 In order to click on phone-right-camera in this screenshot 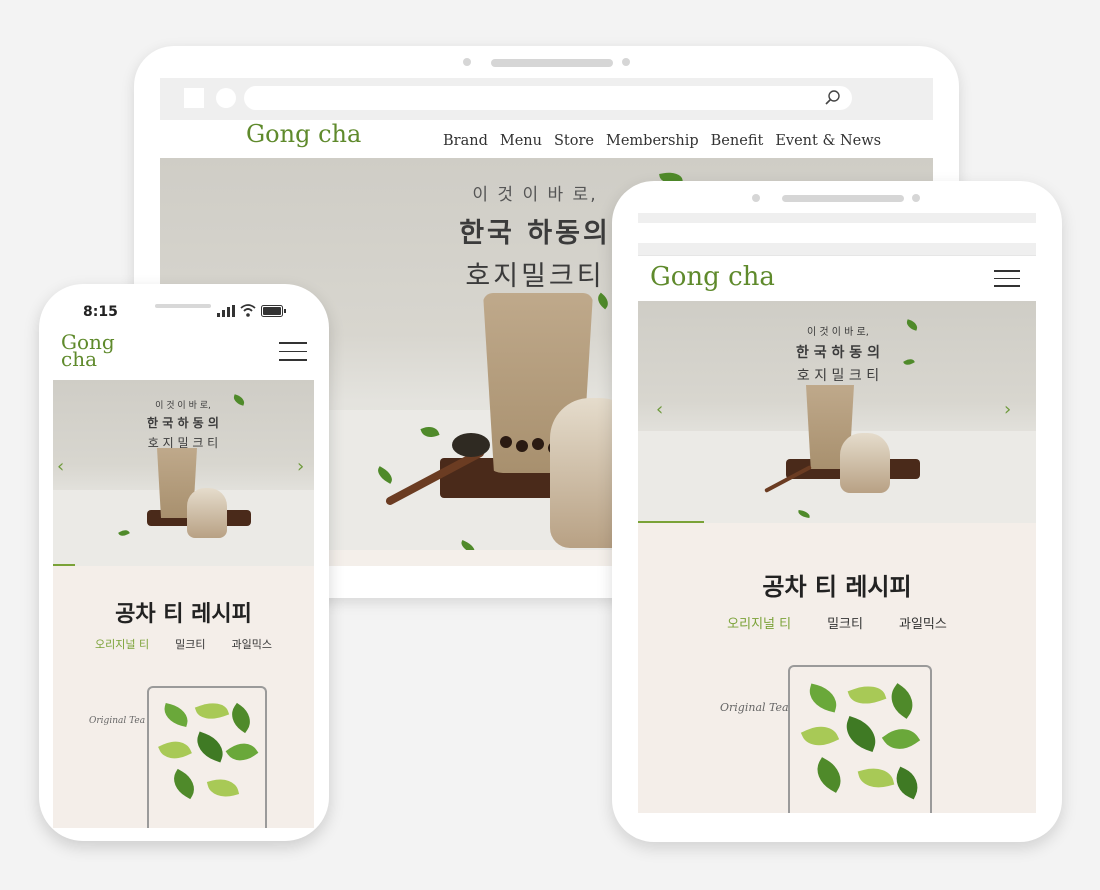, I will do `click(756, 198)`.